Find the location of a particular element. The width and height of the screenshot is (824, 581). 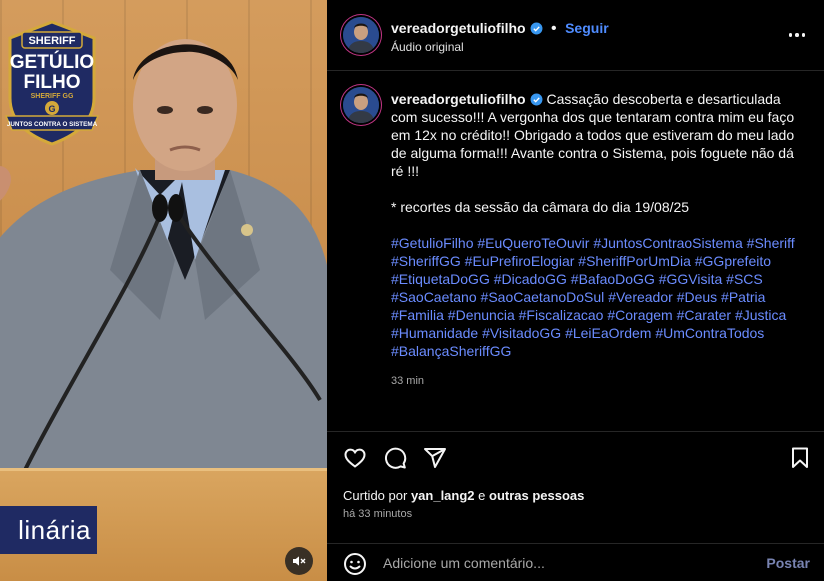

heart-icon is located at coordinates (355, 458).